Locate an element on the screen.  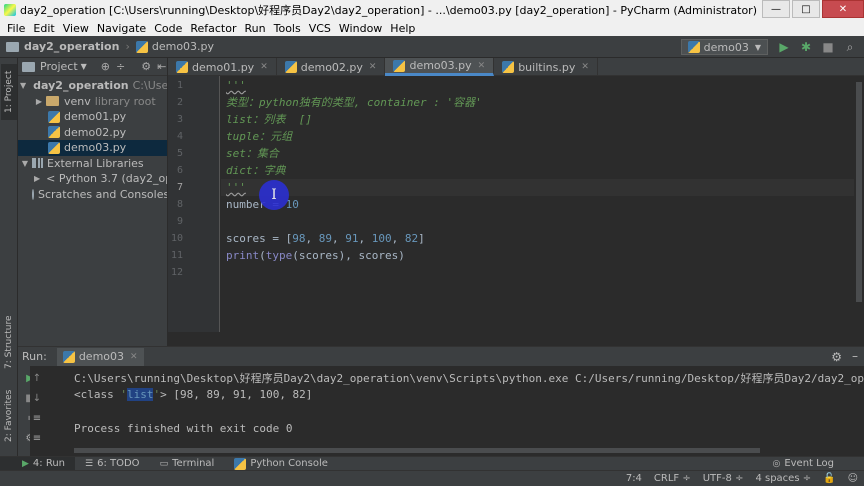
maximize-button: □ is located at coordinates (806, 9).